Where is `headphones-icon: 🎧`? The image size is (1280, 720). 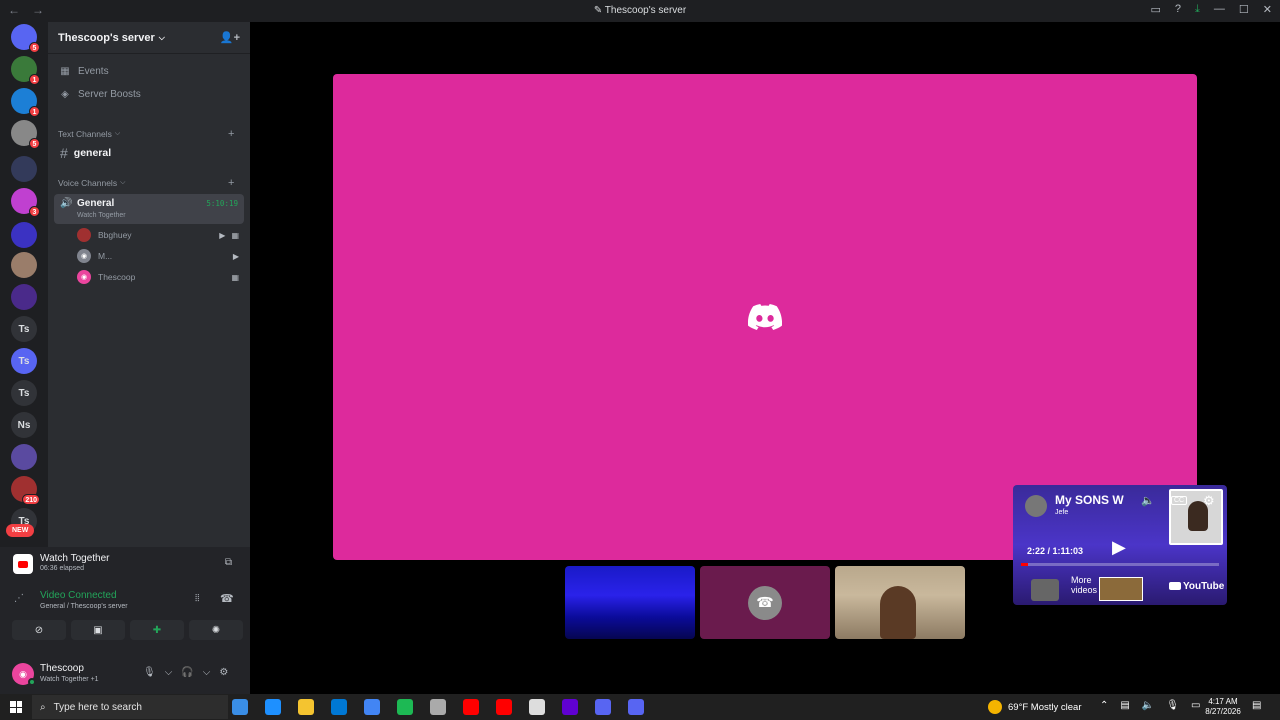
headphones-icon: 🎧 is located at coordinates (187, 672).